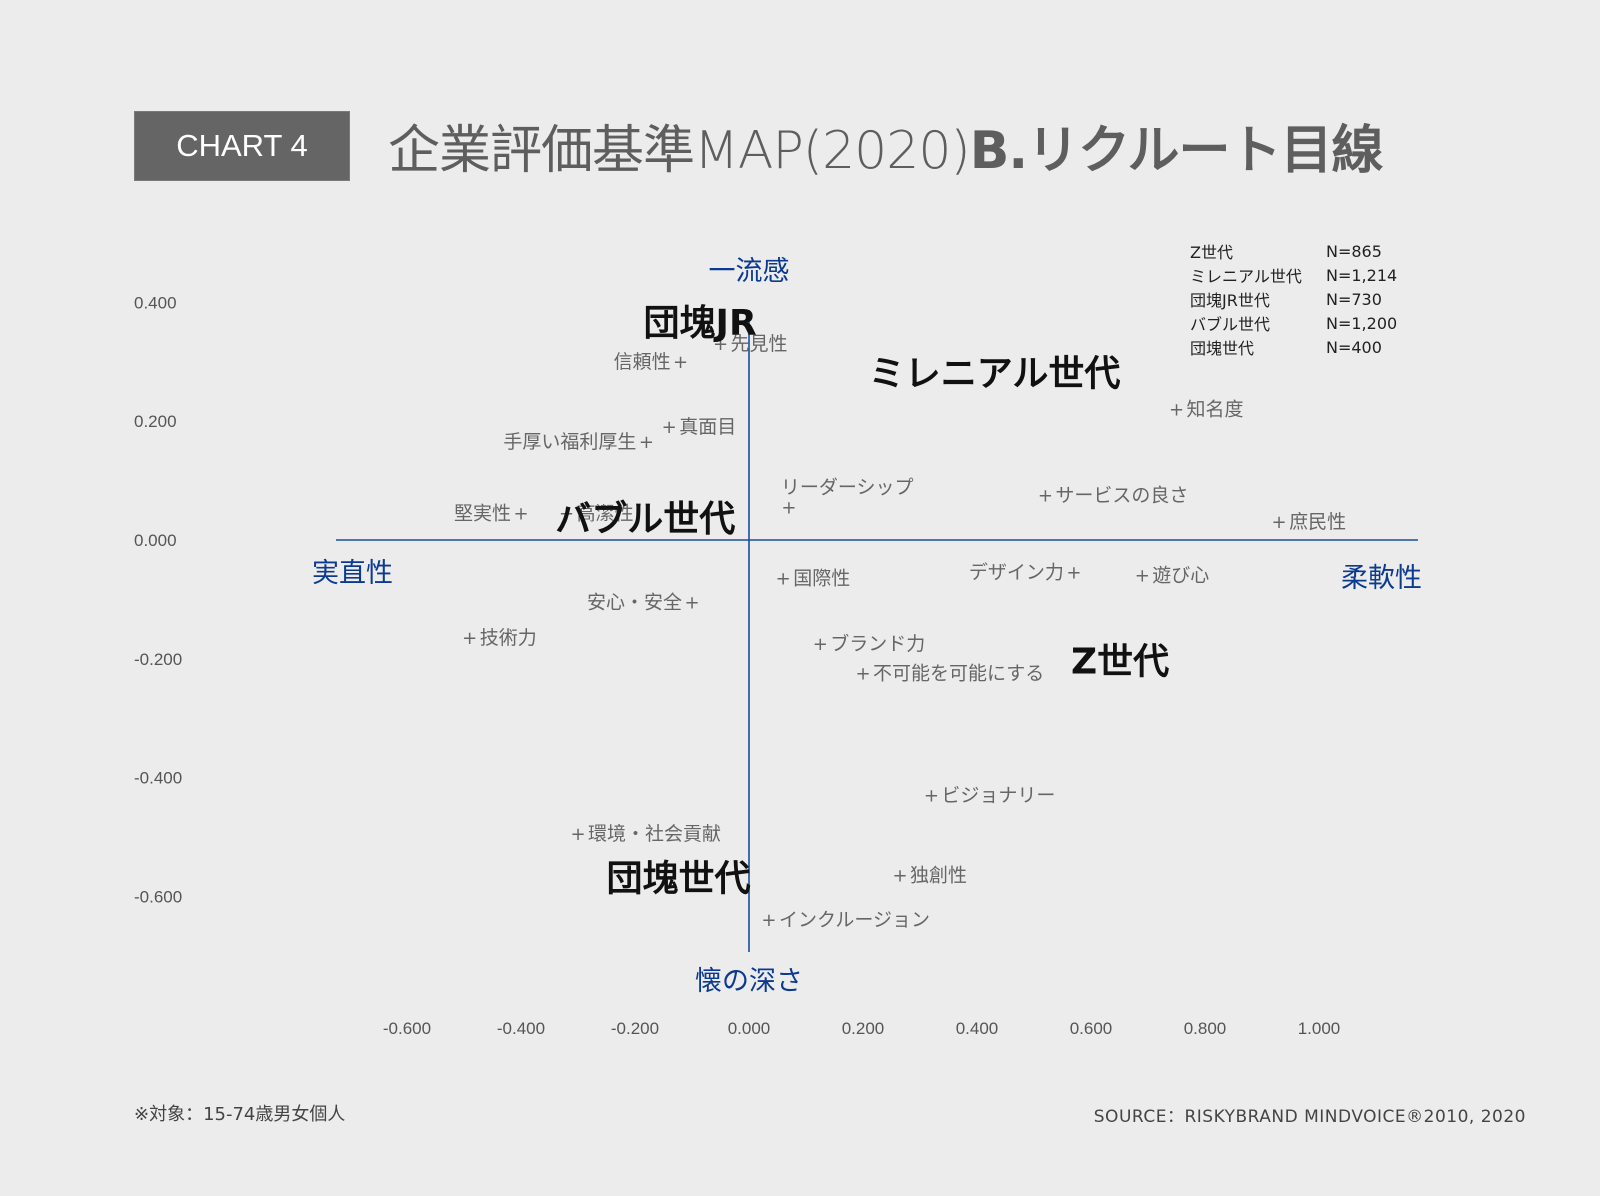  Describe the element at coordinates (707, 427) in the screenshot. I see `attribute-label: 真面目` at that location.